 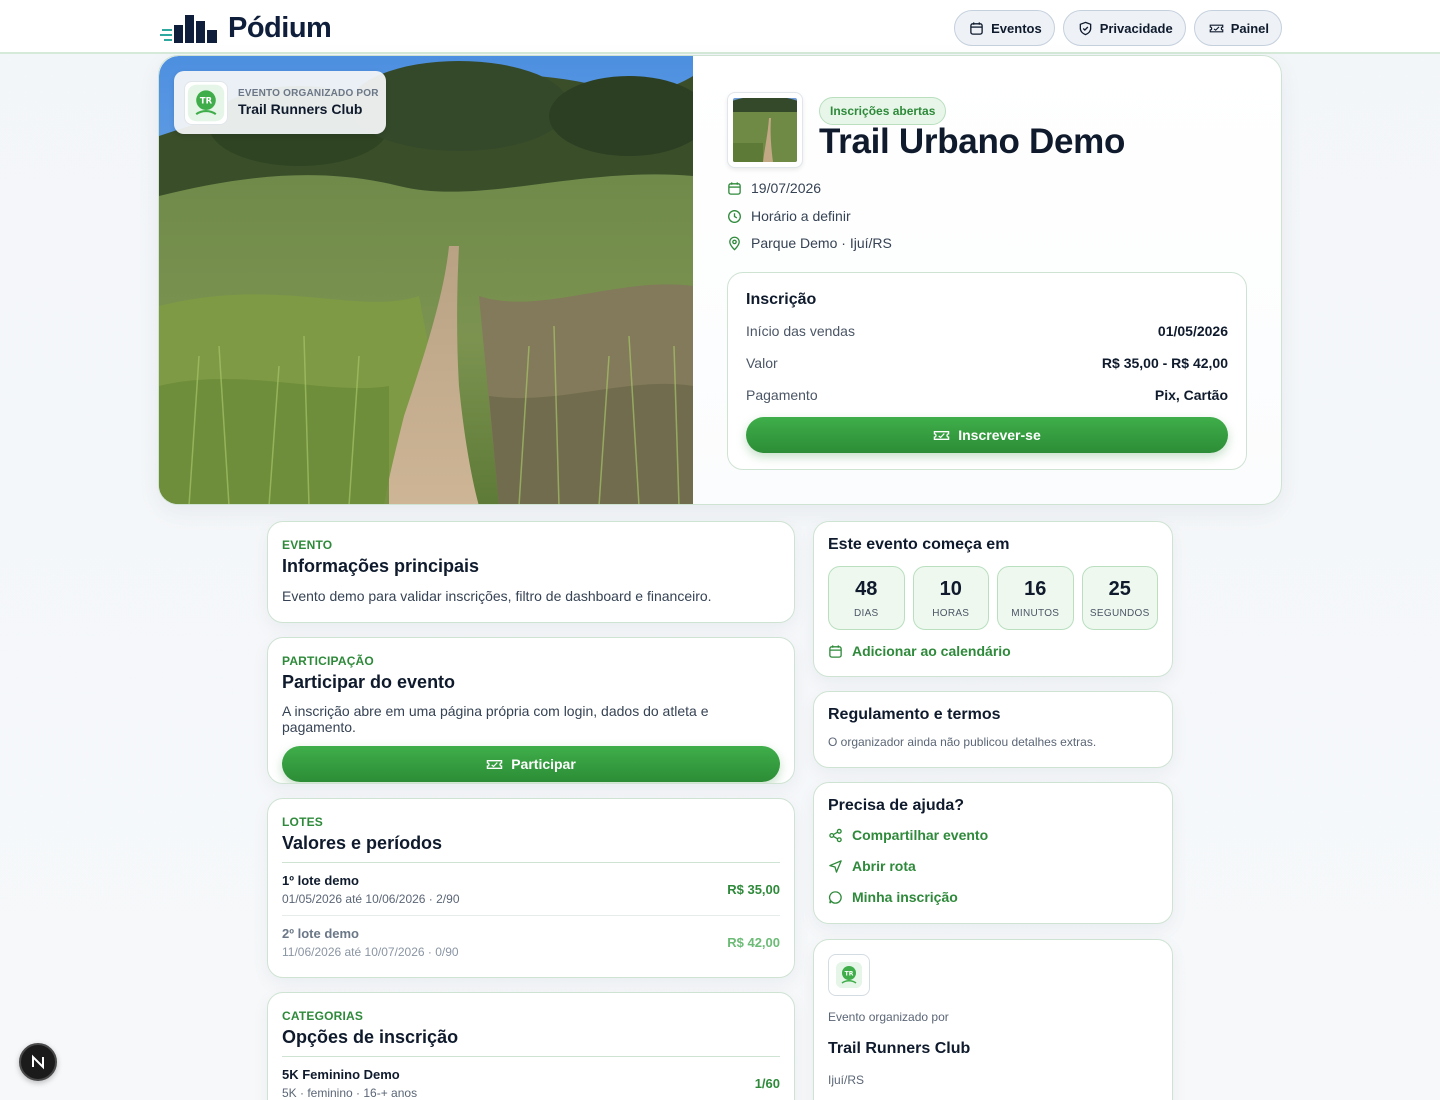 What do you see at coordinates (188, 29) in the screenshot?
I see `podium-bars-icon` at bounding box center [188, 29].